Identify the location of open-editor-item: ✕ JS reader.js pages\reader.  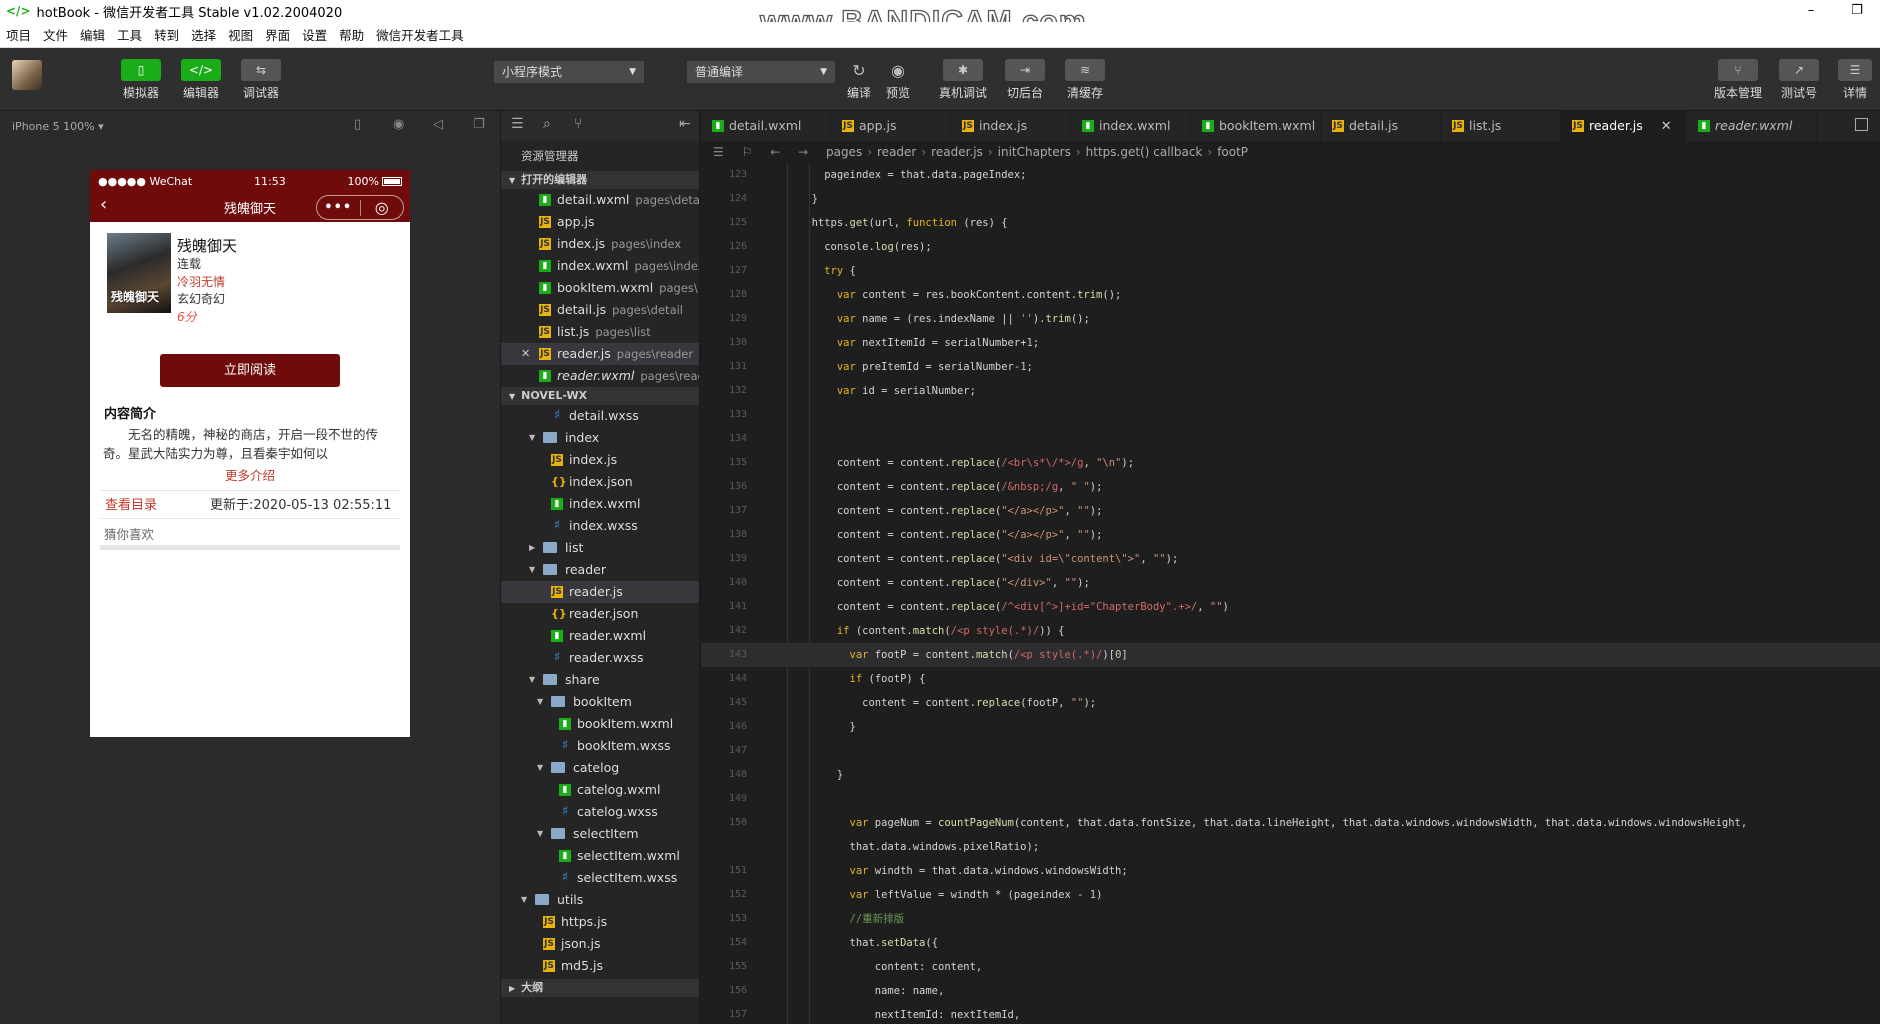
(600, 354).